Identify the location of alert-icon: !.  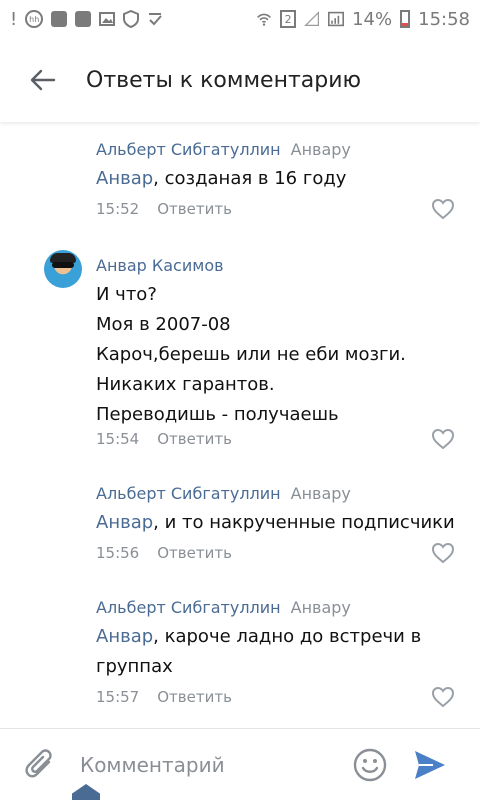
(14, 19).